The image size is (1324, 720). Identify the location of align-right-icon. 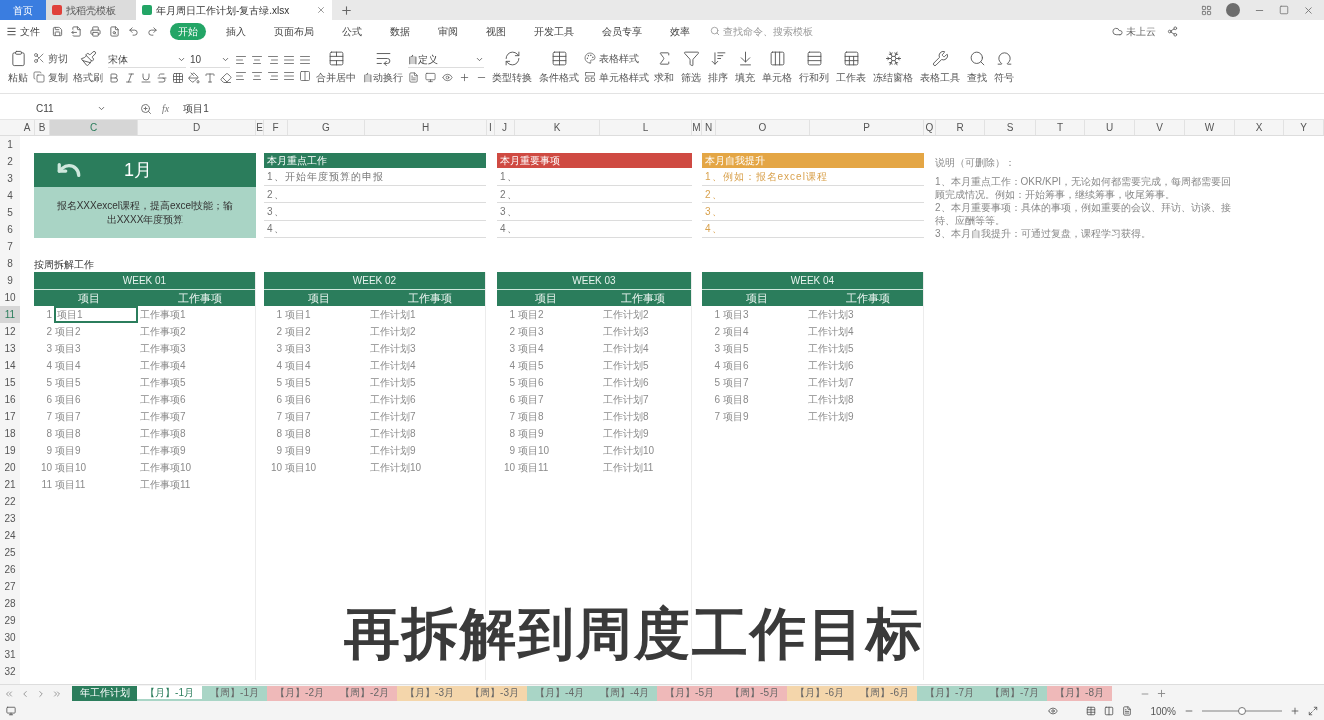
(273, 75).